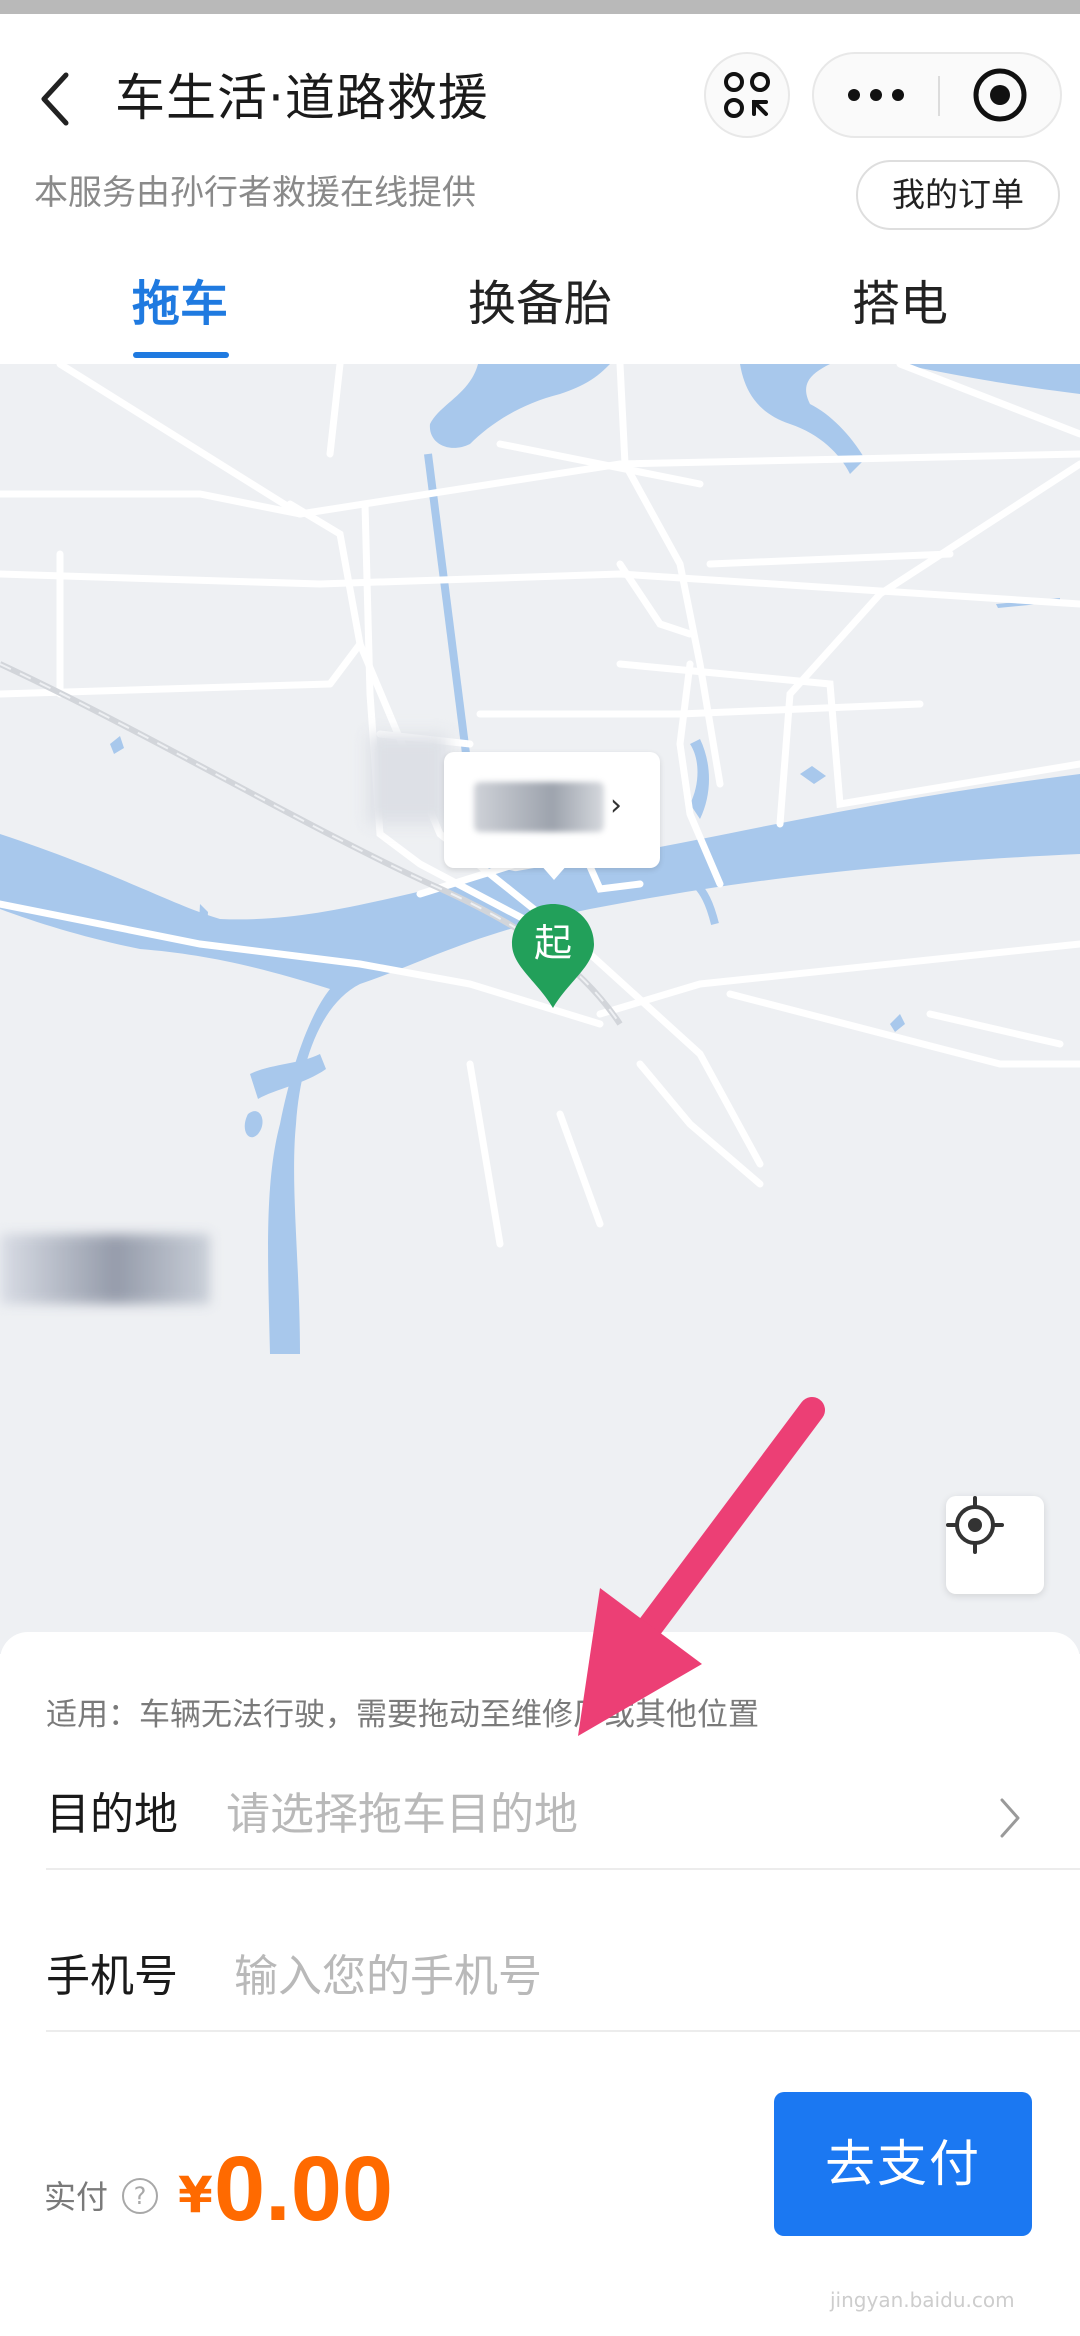 The width and height of the screenshot is (1080, 2336). Describe the element at coordinates (255, 193) in the screenshot. I see `provider-note: 本服务由孙行者救援在线提供` at that location.